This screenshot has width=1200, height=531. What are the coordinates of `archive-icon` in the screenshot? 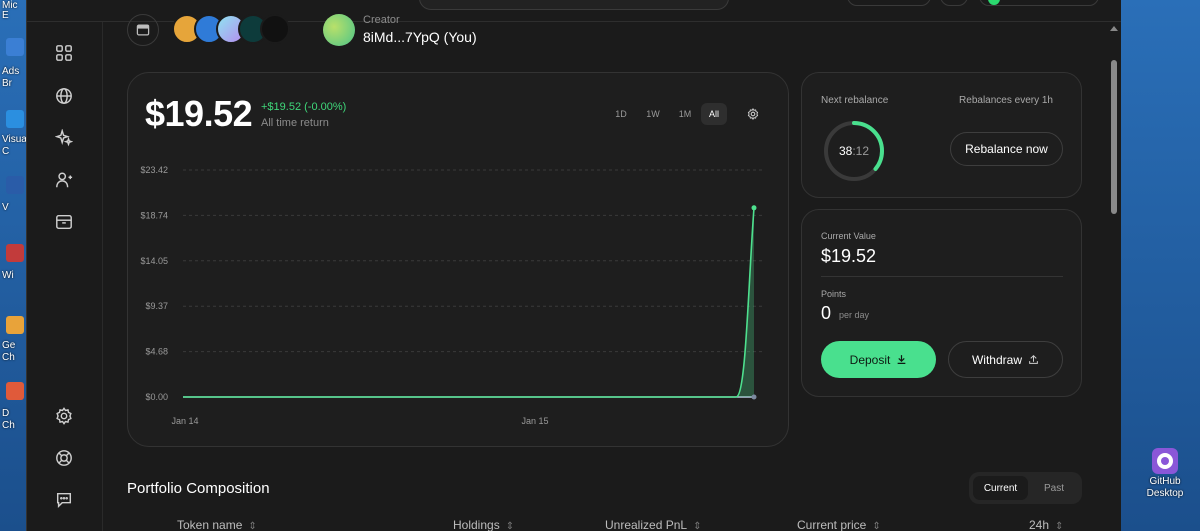 It's located at (143, 30).